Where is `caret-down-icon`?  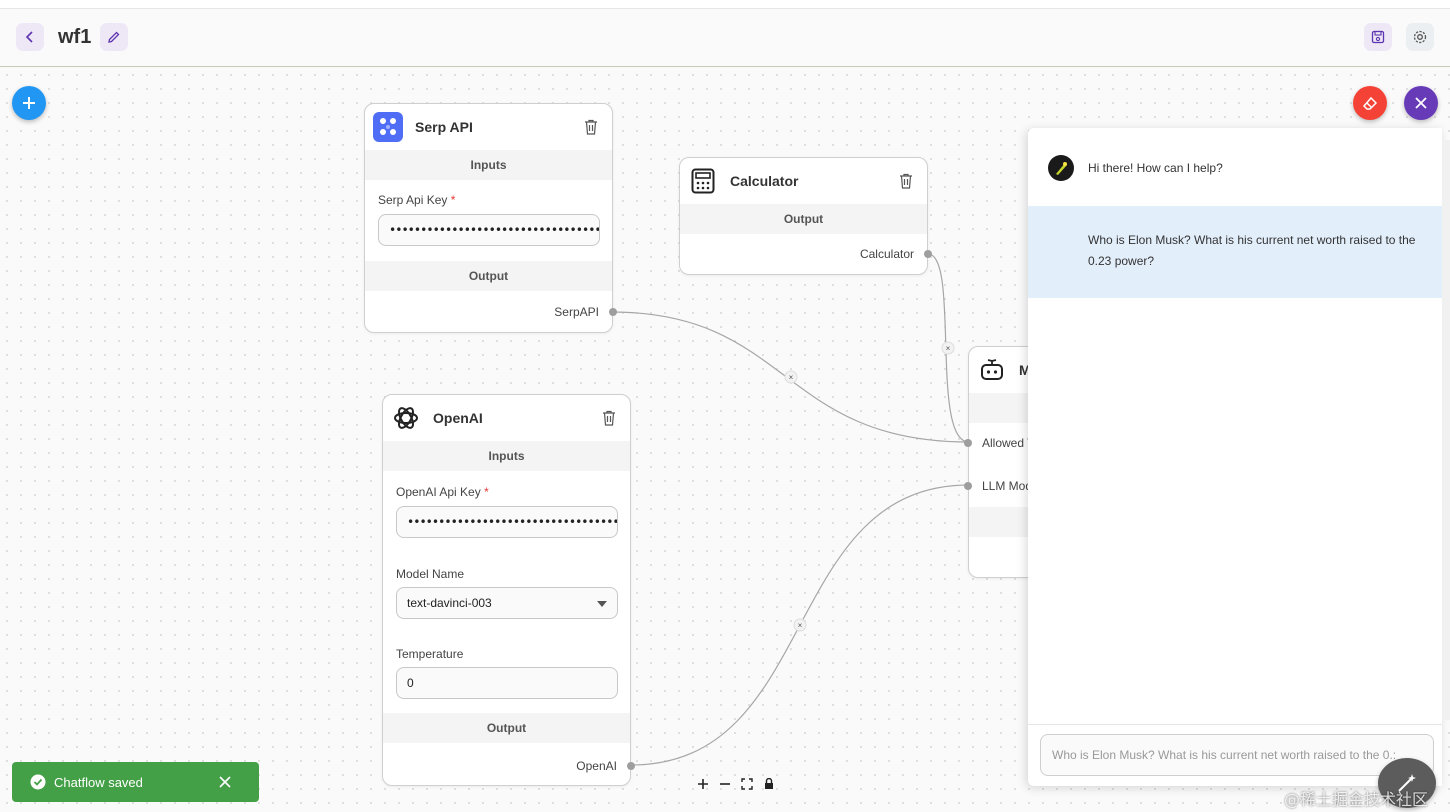 caret-down-icon is located at coordinates (602, 604).